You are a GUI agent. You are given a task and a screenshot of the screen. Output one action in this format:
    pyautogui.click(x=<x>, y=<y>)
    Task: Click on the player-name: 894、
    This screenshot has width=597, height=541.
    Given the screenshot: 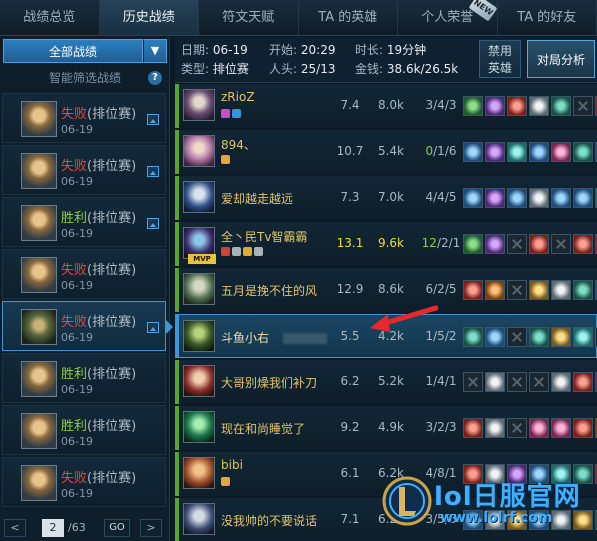 What is the action you would take?
    pyautogui.click(x=238, y=144)
    